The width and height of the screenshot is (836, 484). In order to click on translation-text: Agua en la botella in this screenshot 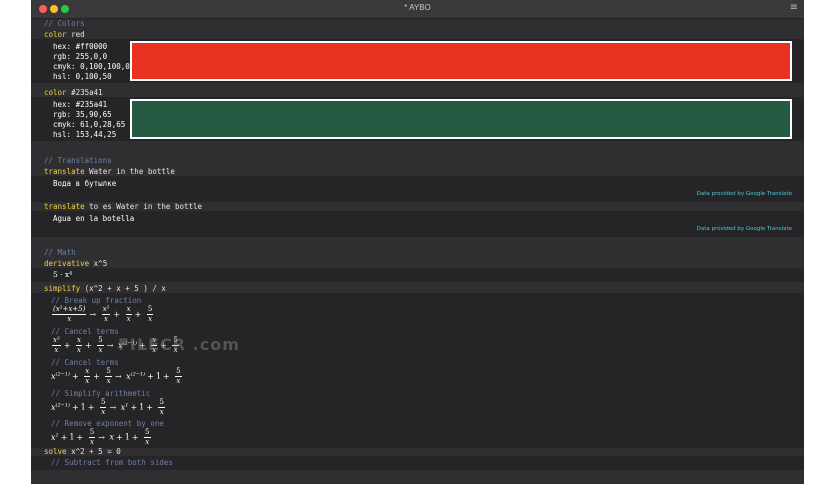, I will do `click(94, 218)`.